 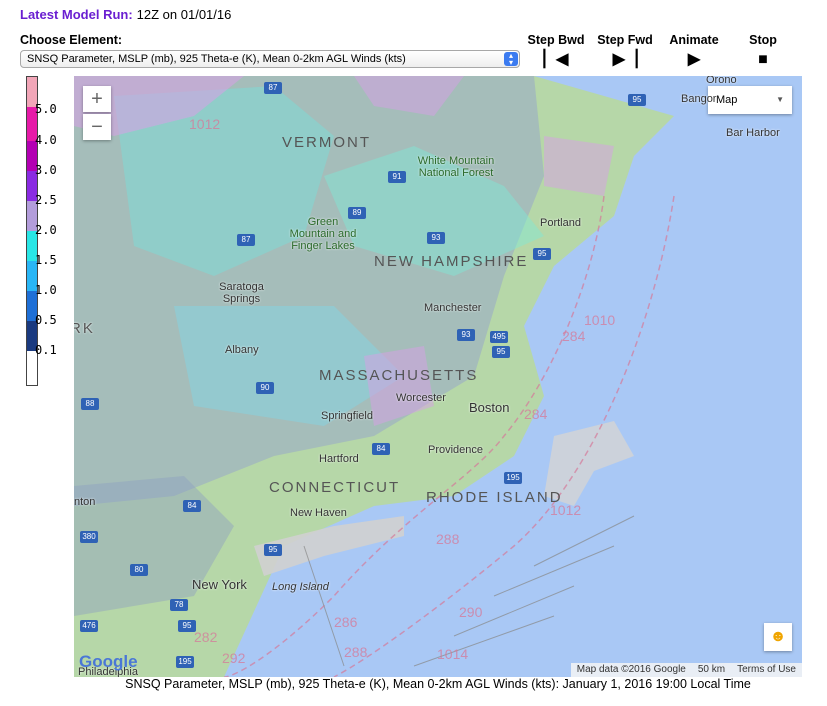 I want to click on animate-button: Animate ▶, so click(x=694, y=51).